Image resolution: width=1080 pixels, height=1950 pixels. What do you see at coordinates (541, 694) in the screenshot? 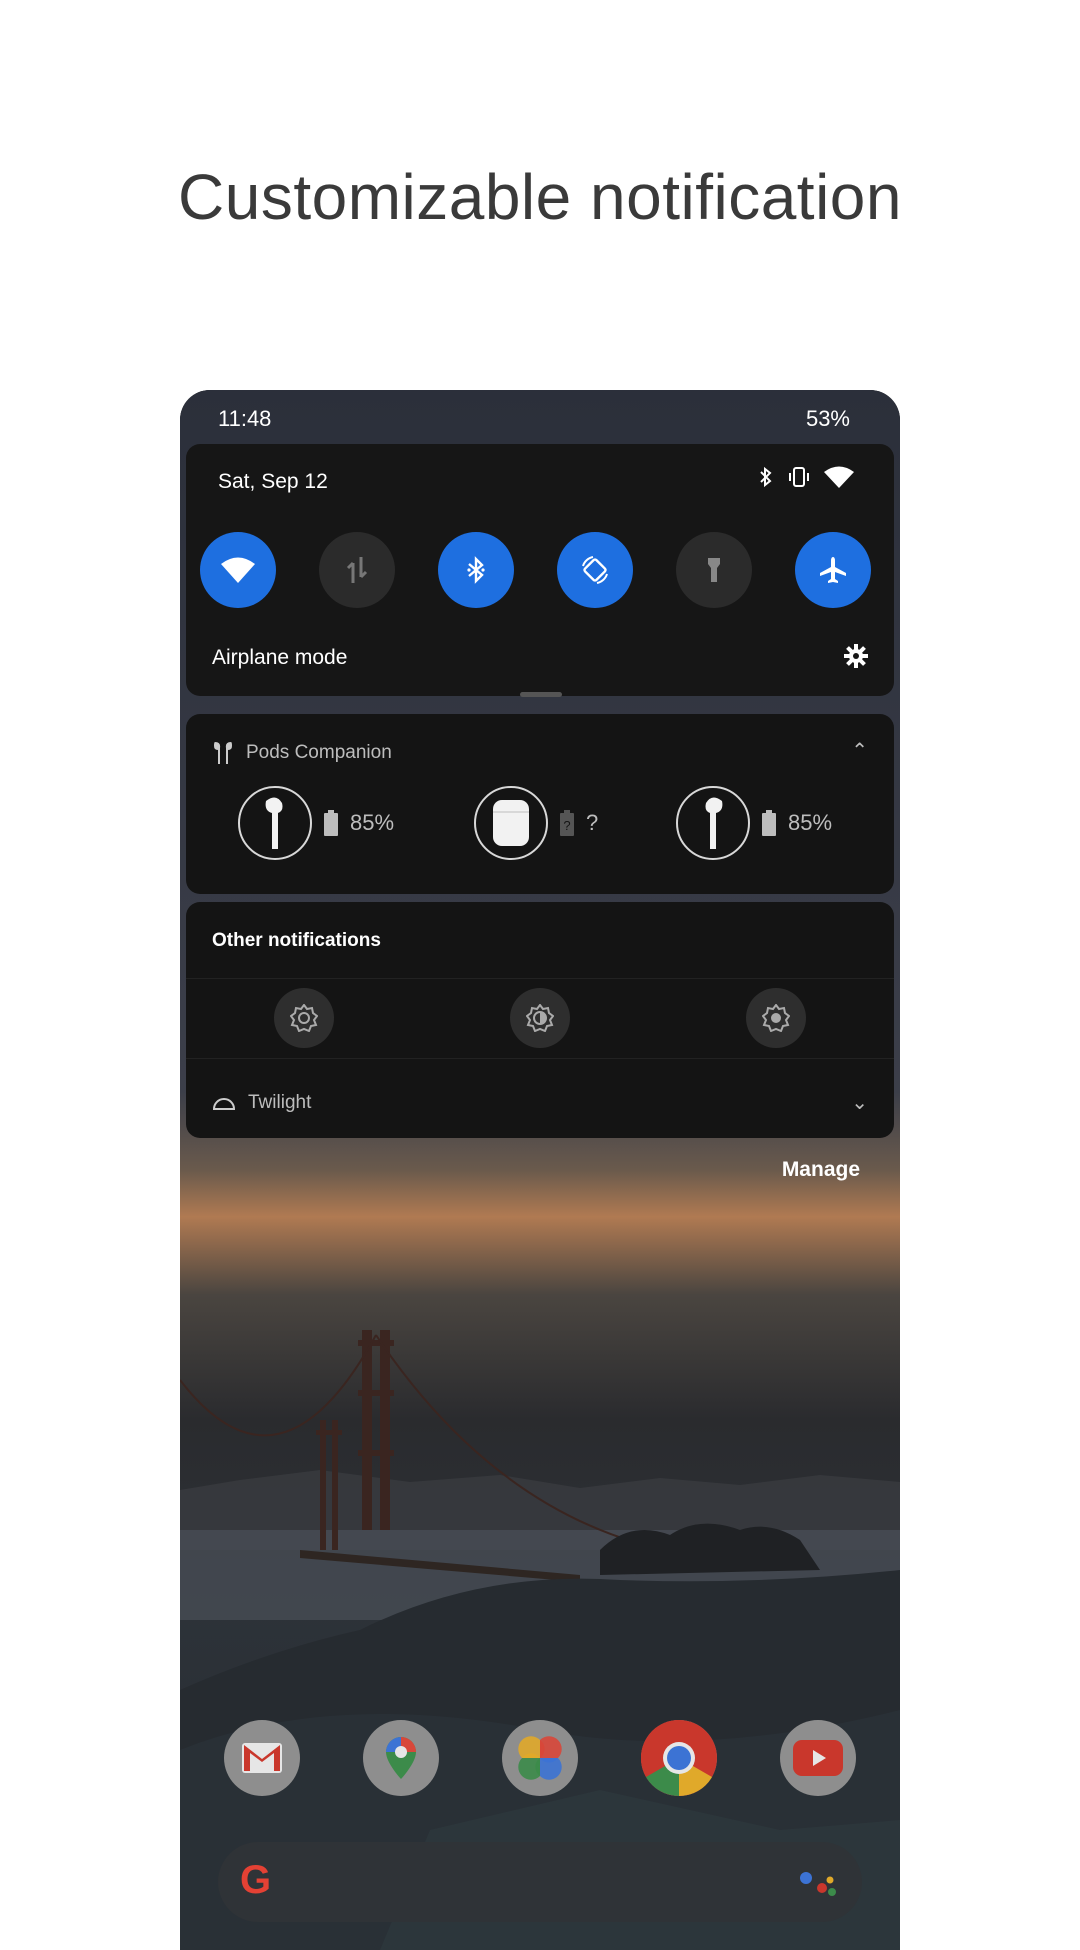
I see `drag-handle` at bounding box center [541, 694].